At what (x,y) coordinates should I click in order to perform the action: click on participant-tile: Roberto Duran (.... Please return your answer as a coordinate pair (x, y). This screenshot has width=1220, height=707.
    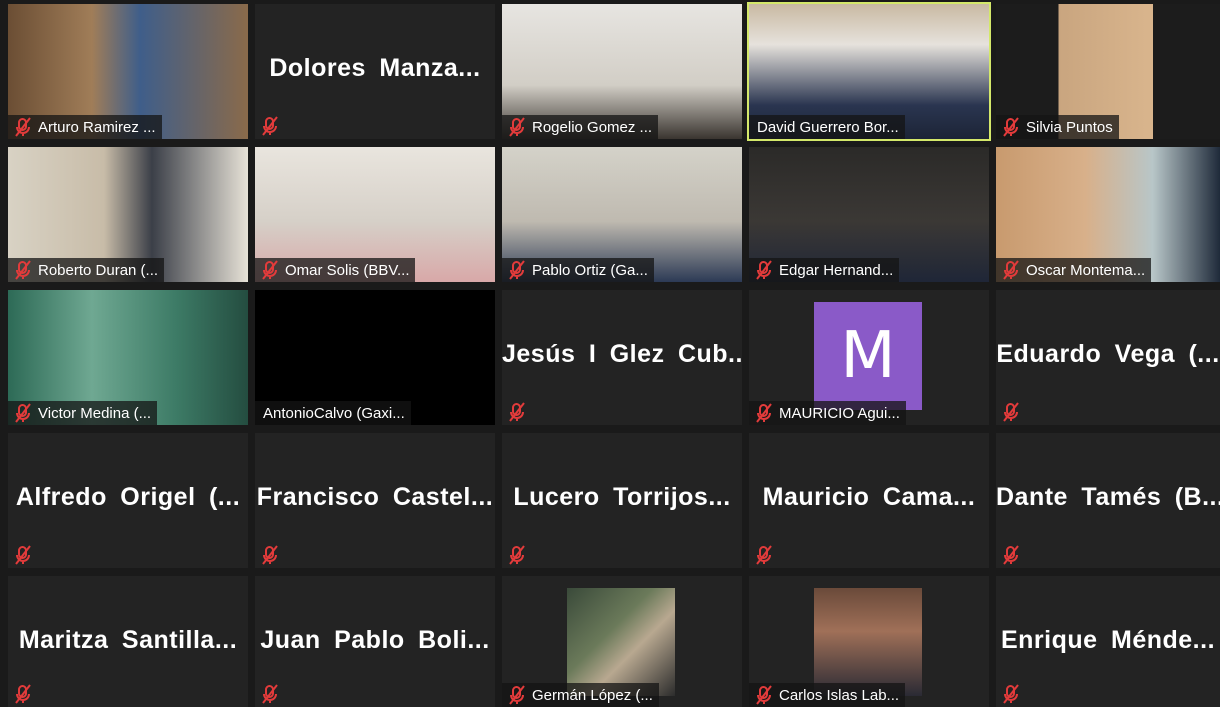
    Looking at the image, I should click on (128, 214).